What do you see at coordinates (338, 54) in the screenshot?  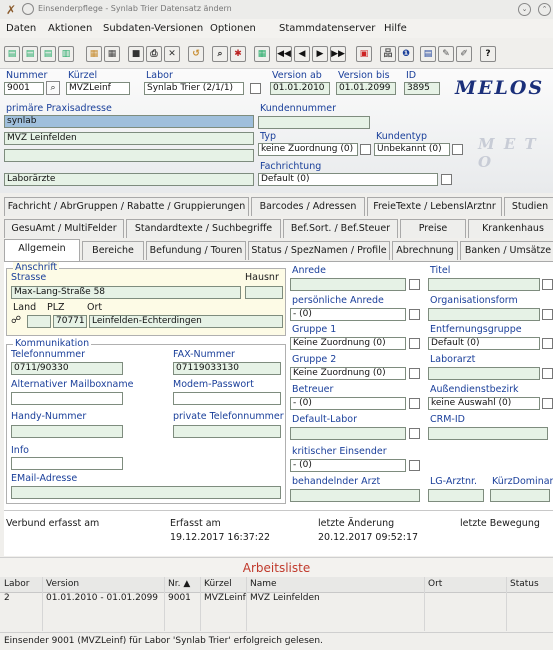 I see `last-record-icon: ▶▶` at bounding box center [338, 54].